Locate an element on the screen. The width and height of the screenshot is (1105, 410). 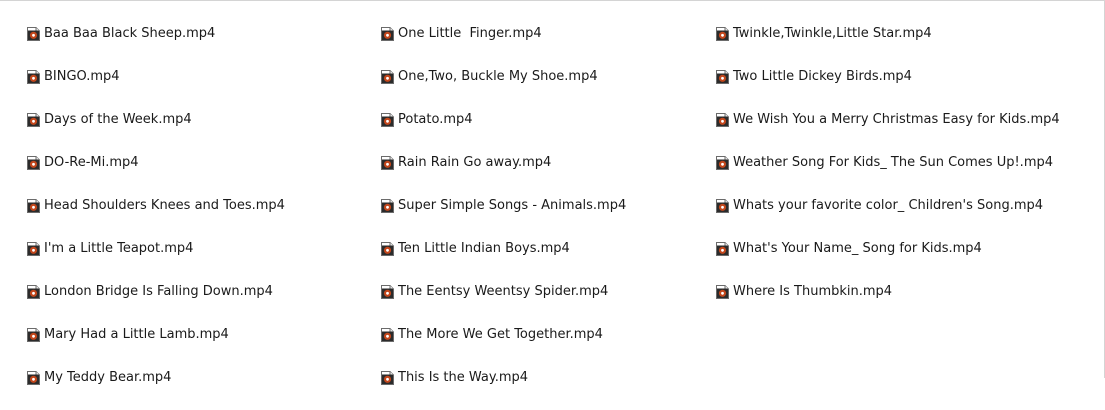
file-name-label: Baa Baa Black Sheep.mp4 is located at coordinates (130, 33).